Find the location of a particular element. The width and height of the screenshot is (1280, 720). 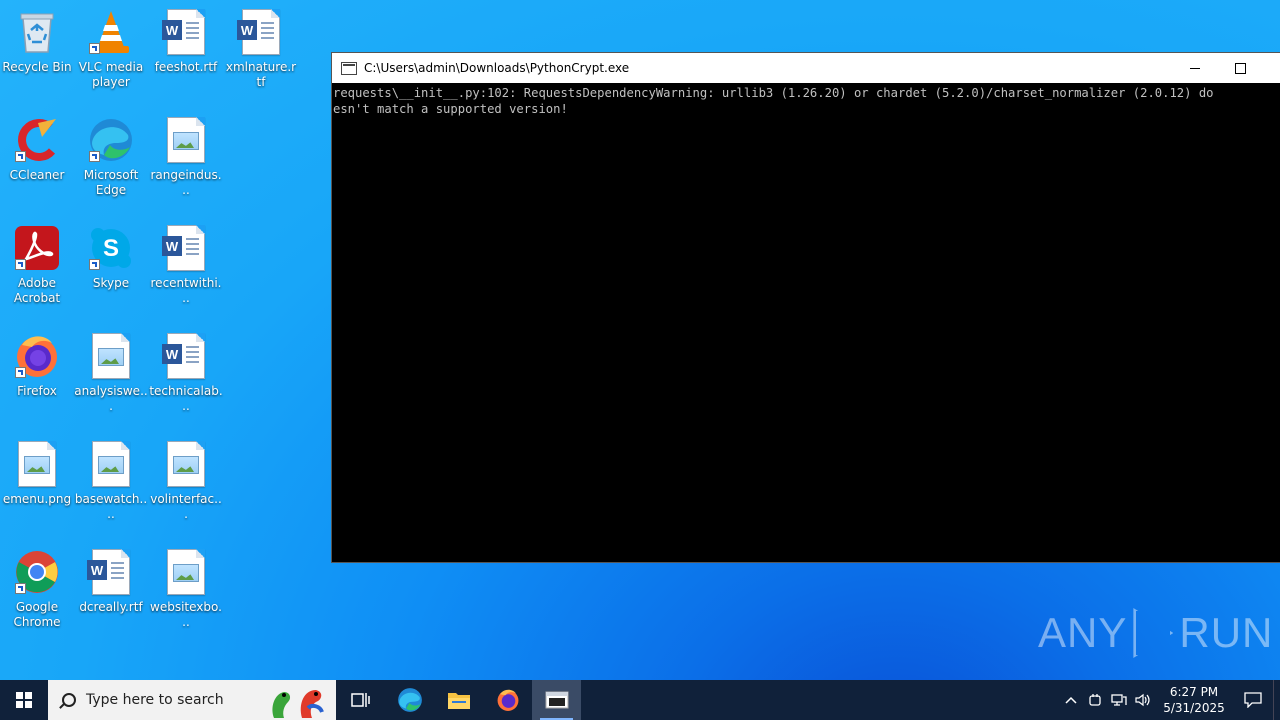

taskbar: Type here to search 6:27 PM 5/31/2025 is located at coordinates (640, 700).